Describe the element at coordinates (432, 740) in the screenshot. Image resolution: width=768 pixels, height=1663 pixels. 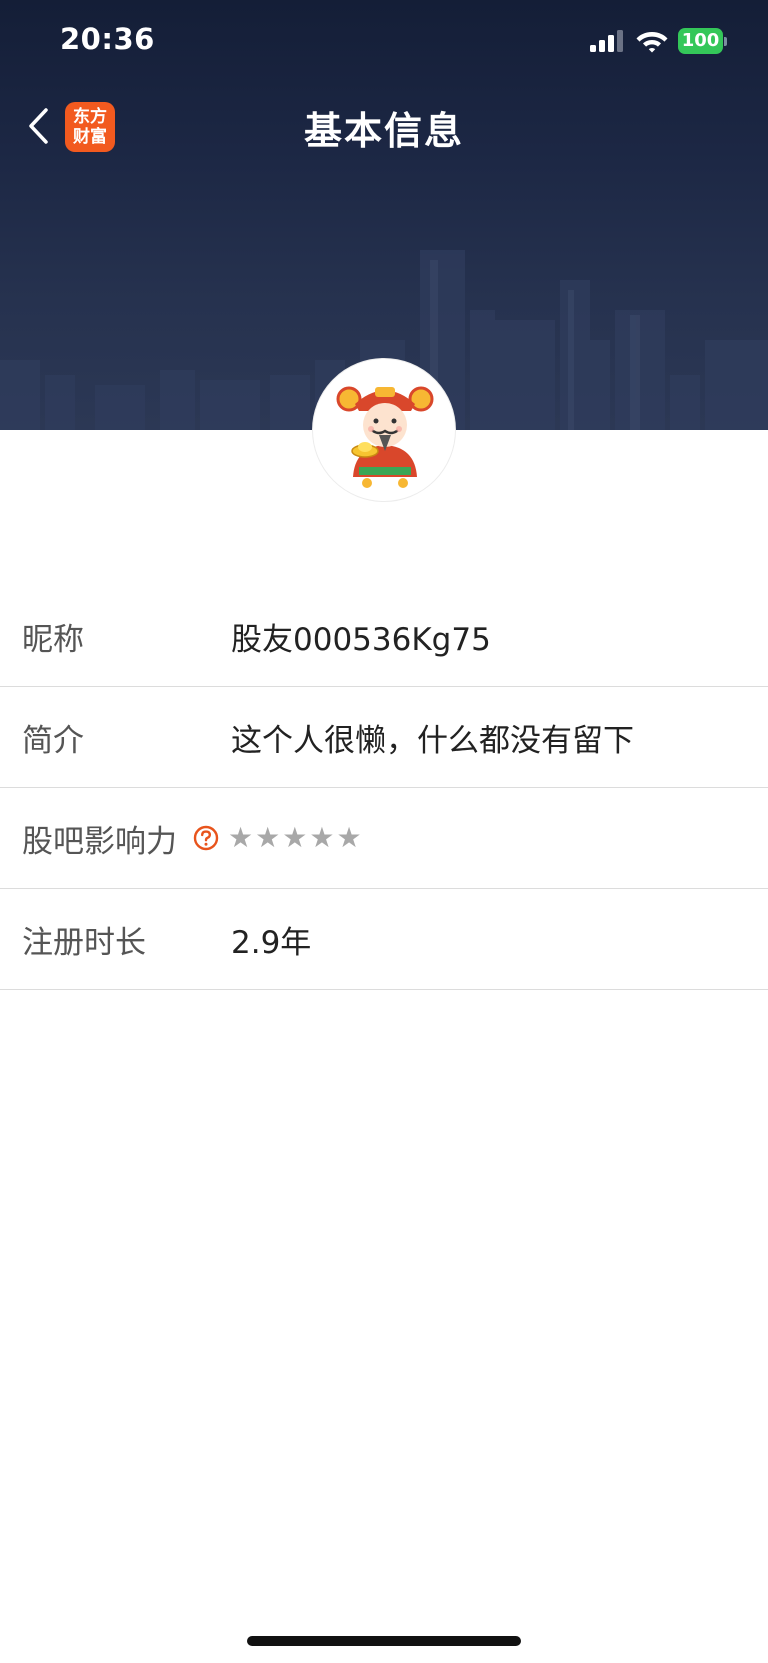
I see `bio-value: 这个人很懒，什么都没有留下` at that location.